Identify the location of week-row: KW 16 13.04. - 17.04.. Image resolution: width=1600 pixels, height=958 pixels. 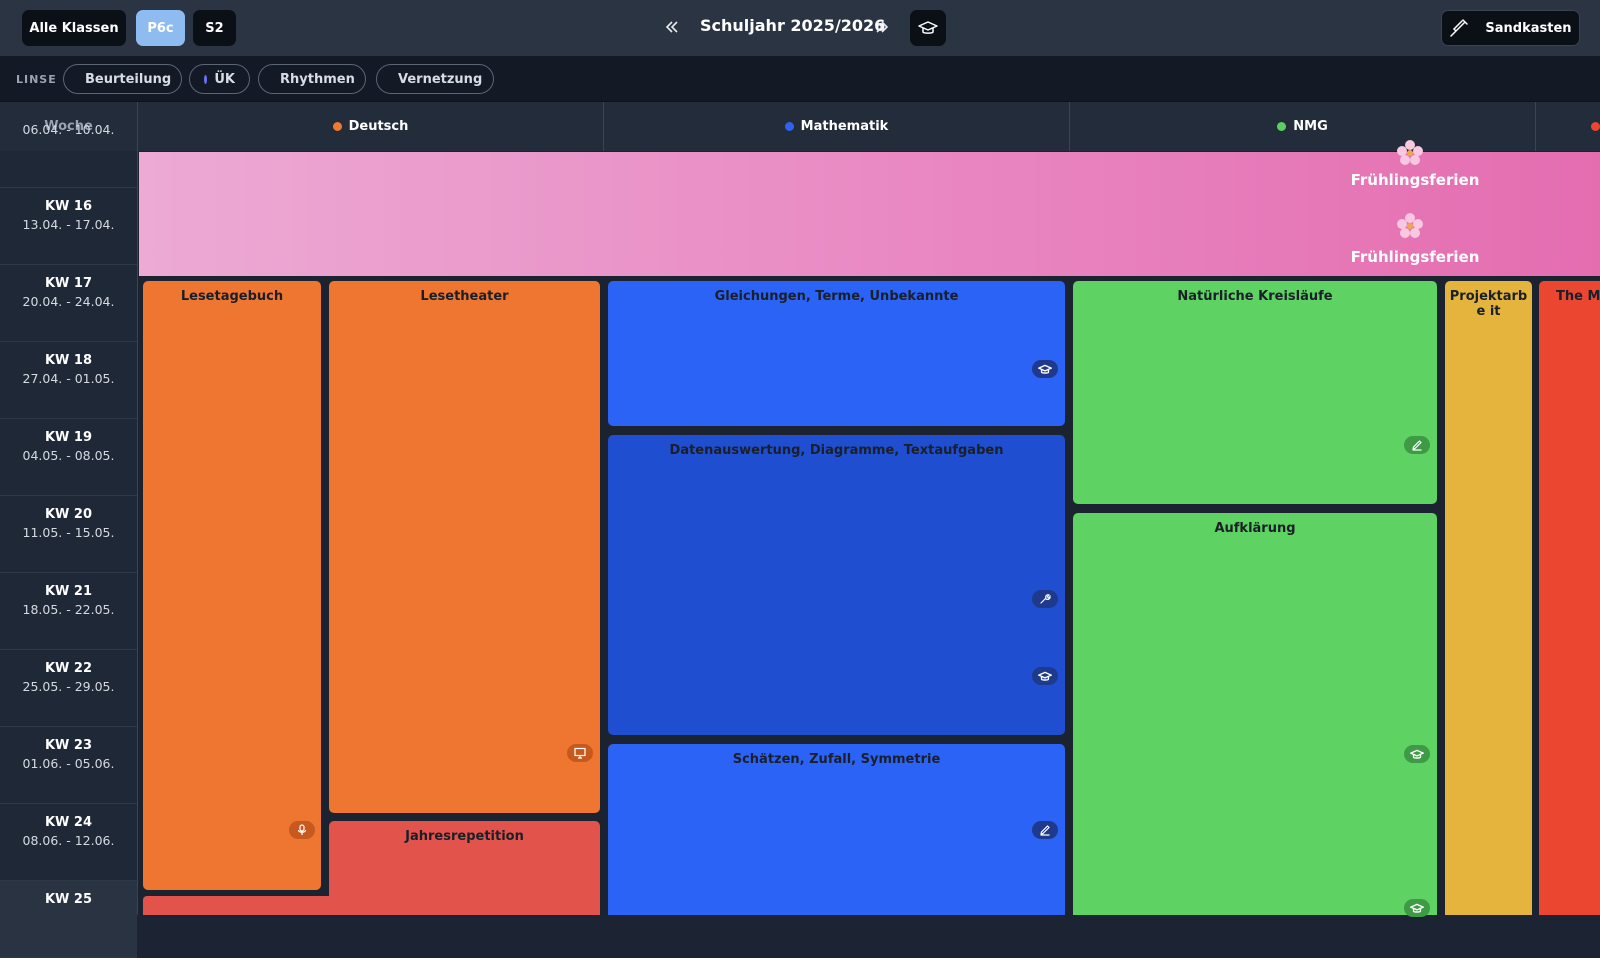
(68, 226).